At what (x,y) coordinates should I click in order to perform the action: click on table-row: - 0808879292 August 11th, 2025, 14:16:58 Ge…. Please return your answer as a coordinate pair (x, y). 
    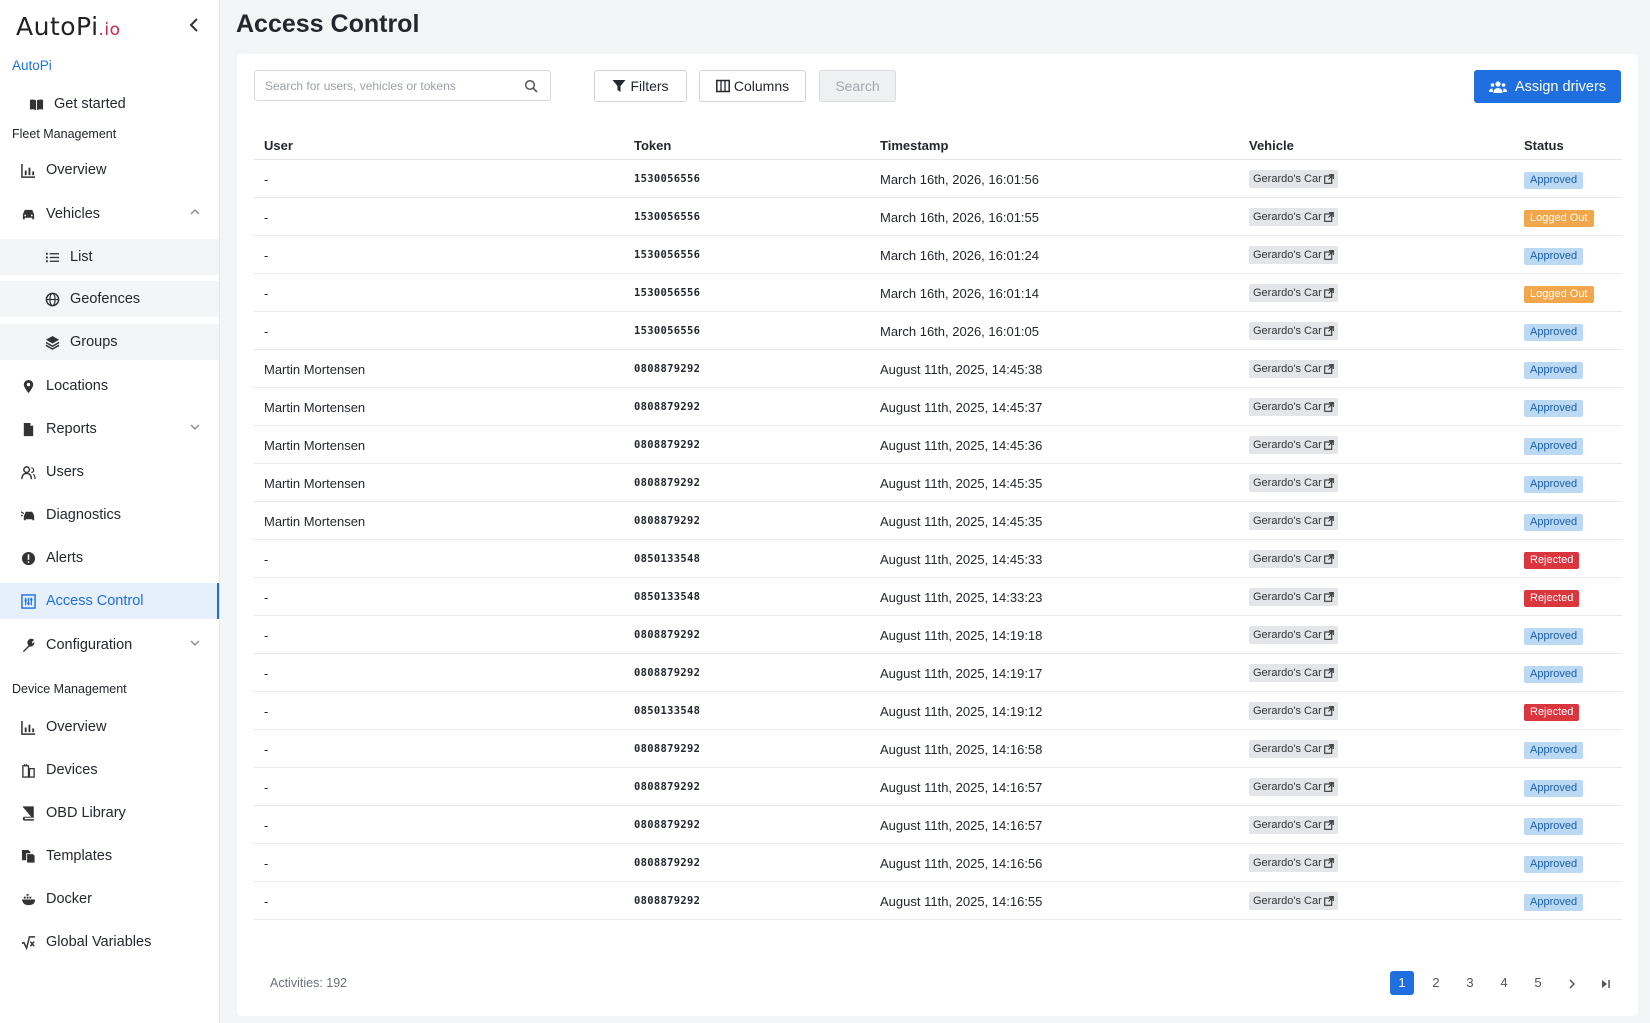
    Looking at the image, I should click on (938, 749).